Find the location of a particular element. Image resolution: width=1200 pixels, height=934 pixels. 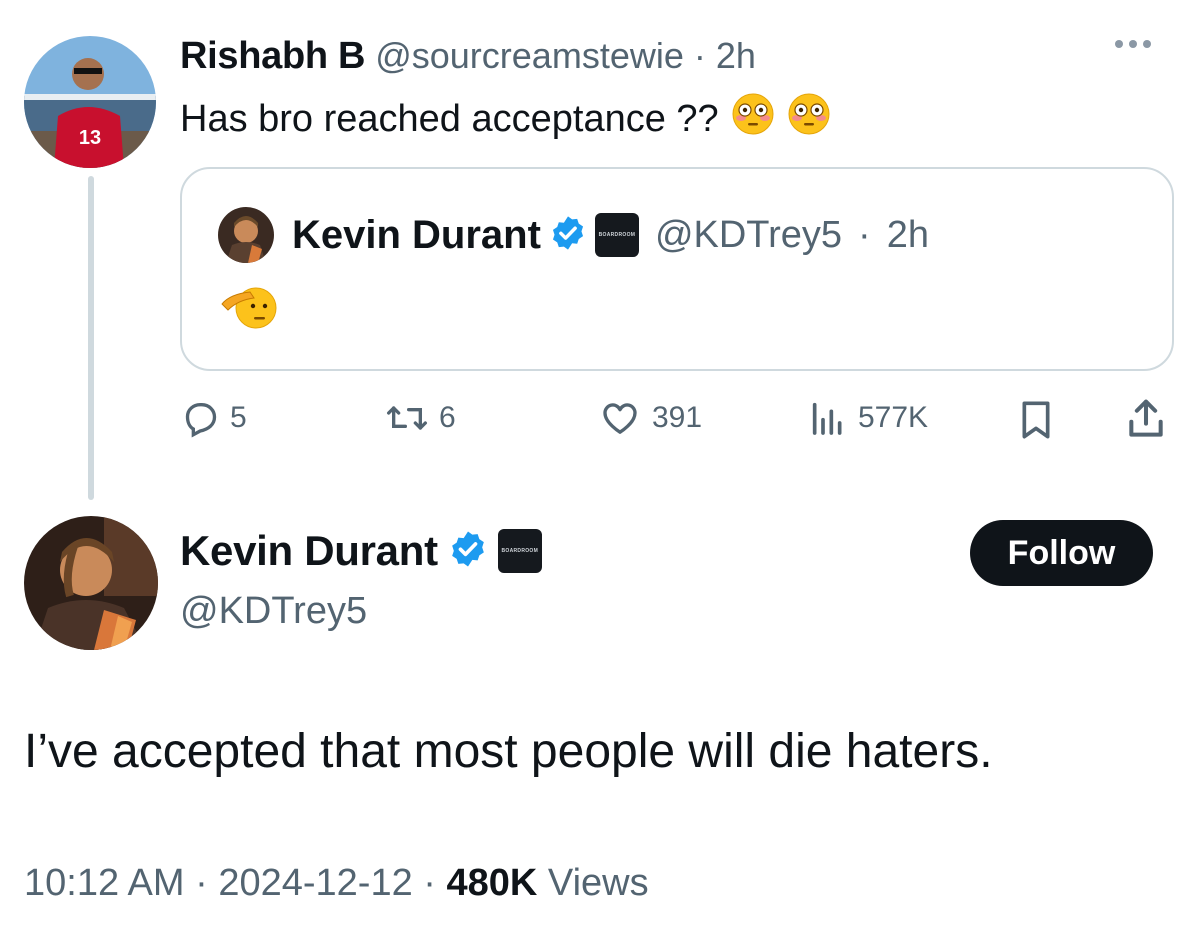

bookmark-button is located at coordinates (1036, 420).